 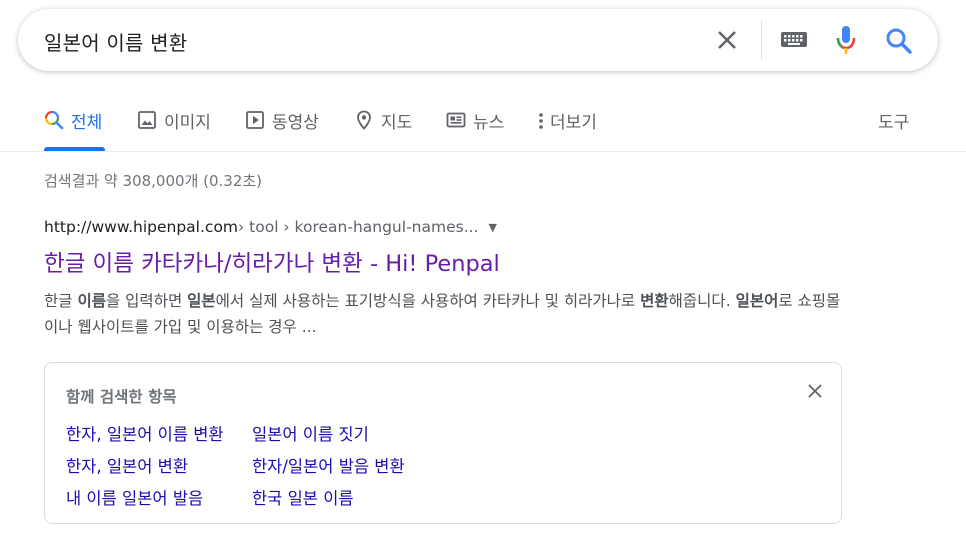 I want to click on tab-more: 더보기, so click(x=567, y=128).